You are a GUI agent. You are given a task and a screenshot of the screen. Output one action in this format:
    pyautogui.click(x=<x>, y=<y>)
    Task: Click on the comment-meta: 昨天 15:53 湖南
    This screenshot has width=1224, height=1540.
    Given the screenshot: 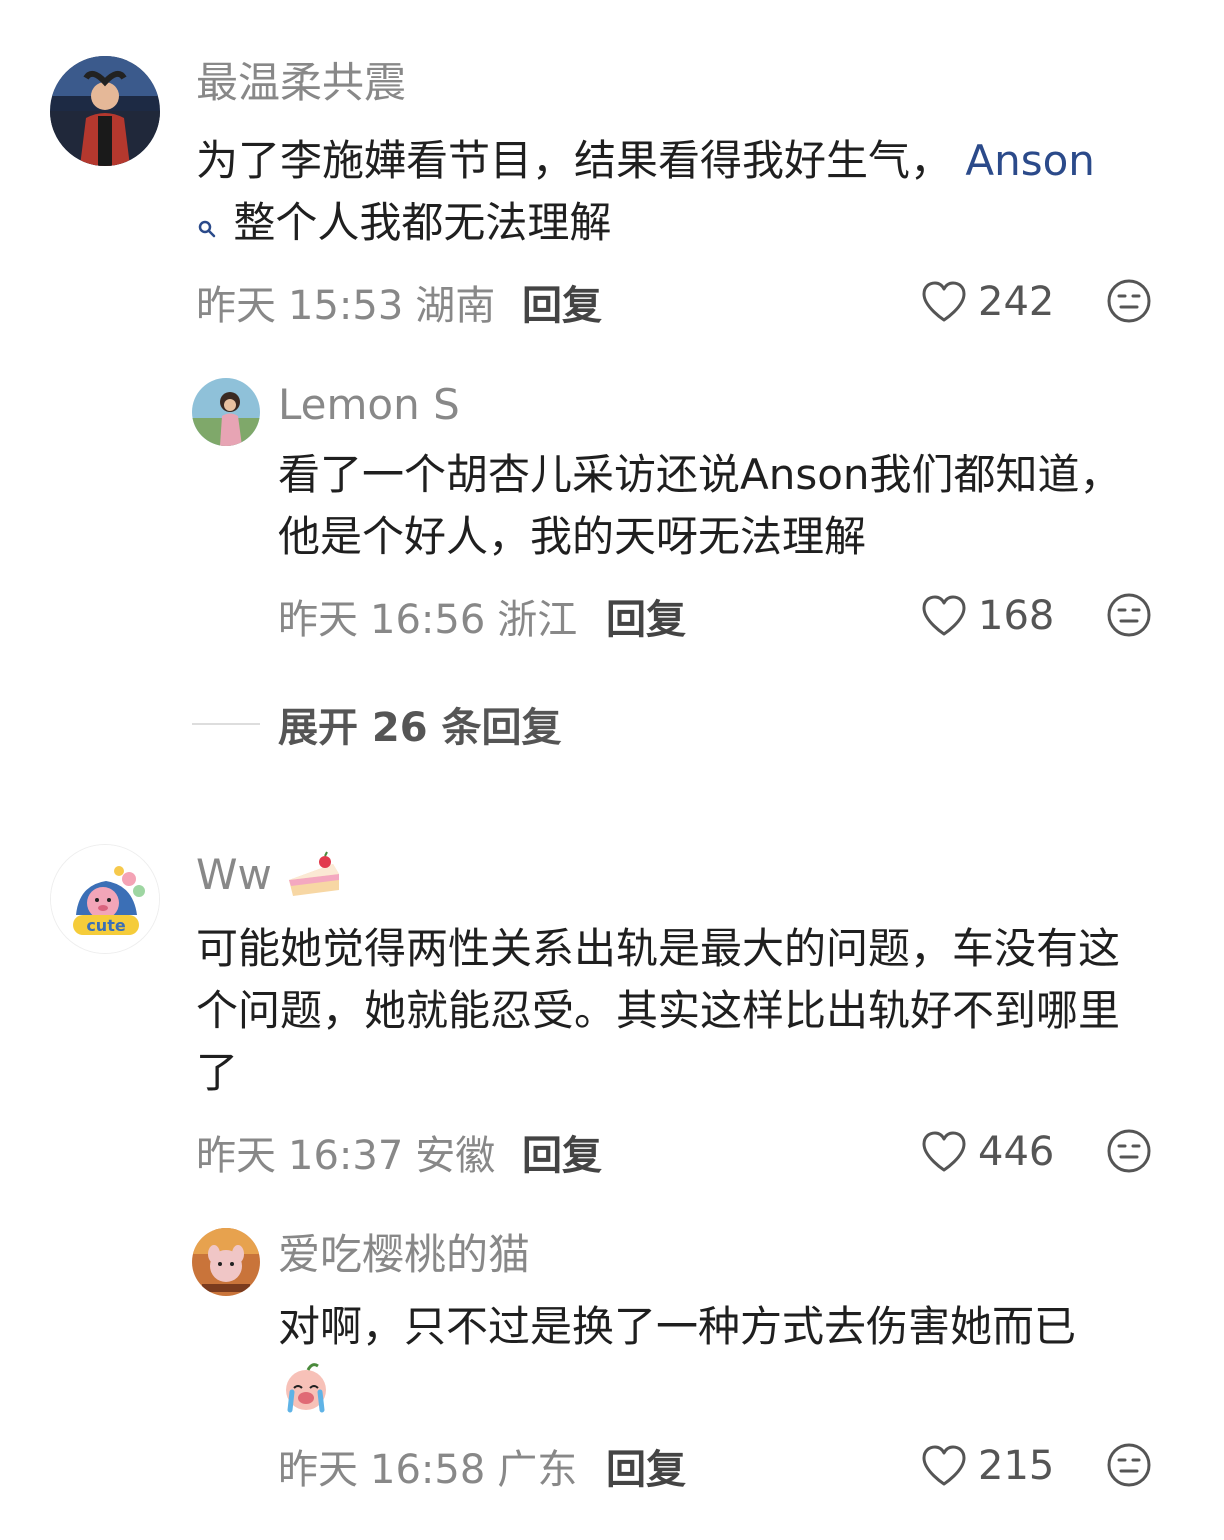 What is the action you would take?
    pyautogui.click(x=345, y=306)
    